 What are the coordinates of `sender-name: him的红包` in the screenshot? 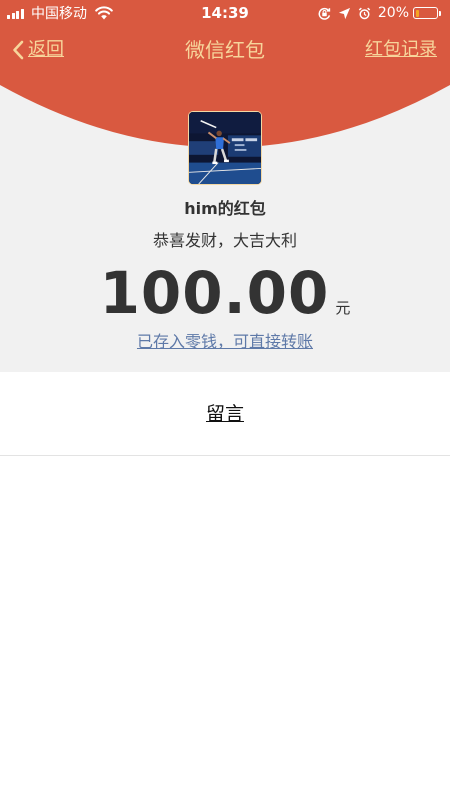 It's located at (225, 208).